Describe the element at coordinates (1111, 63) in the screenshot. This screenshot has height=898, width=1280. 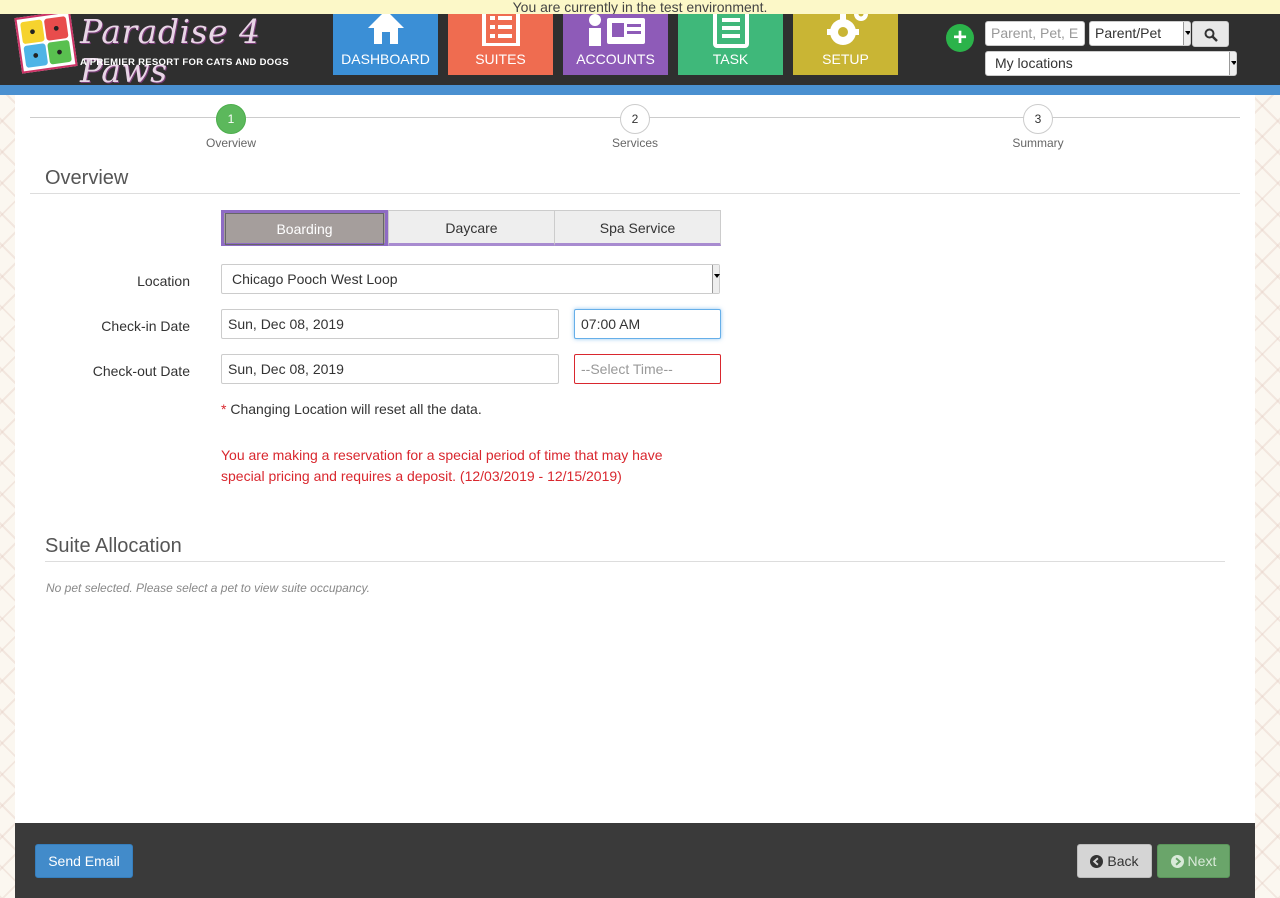
I see `locations-select: My locations` at that location.